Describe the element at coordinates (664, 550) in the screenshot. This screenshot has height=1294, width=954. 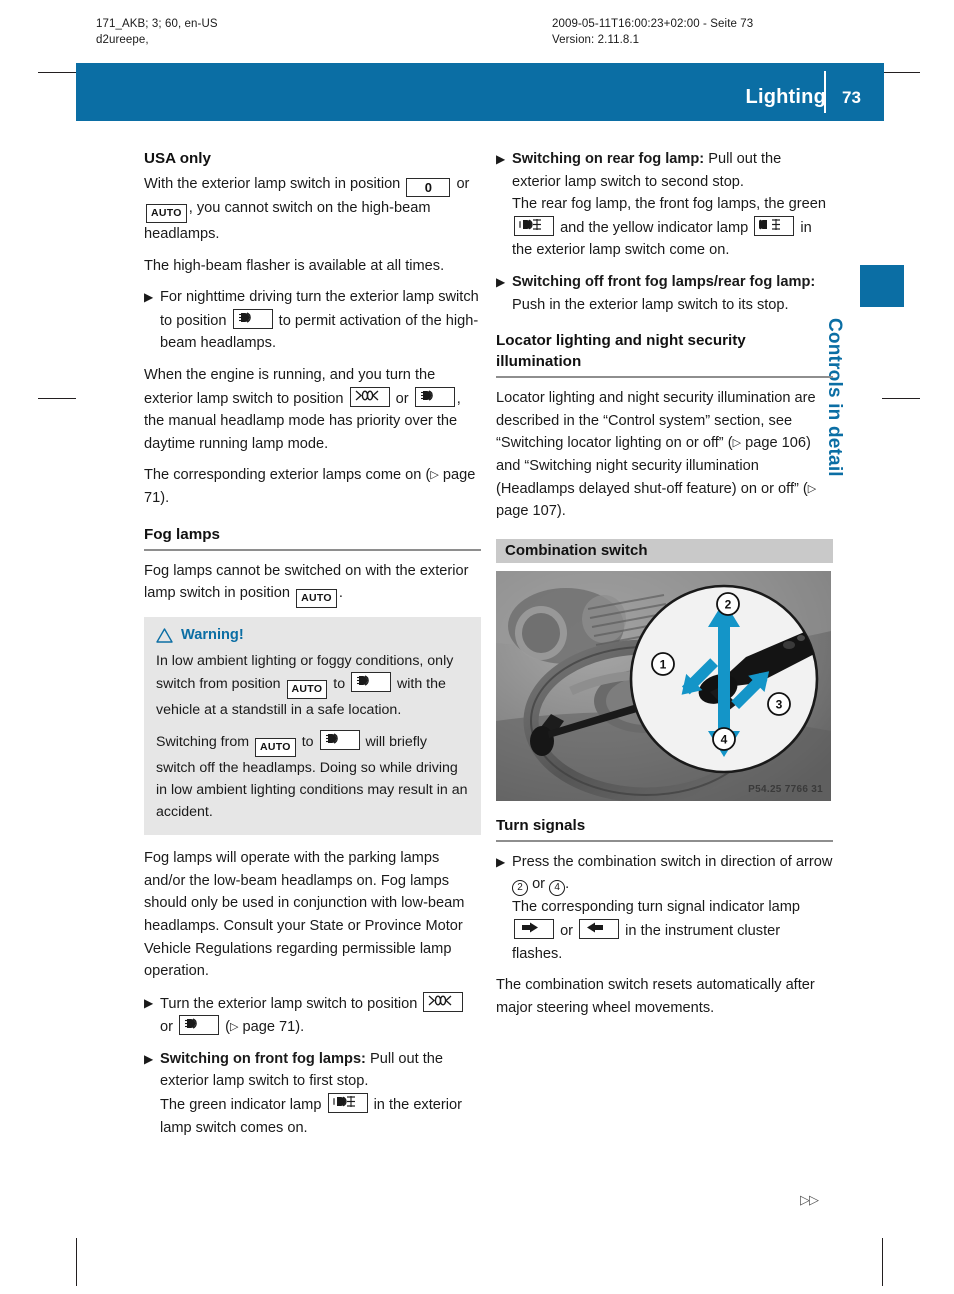
I see `section-header-combination-switch: Combination switch` at that location.